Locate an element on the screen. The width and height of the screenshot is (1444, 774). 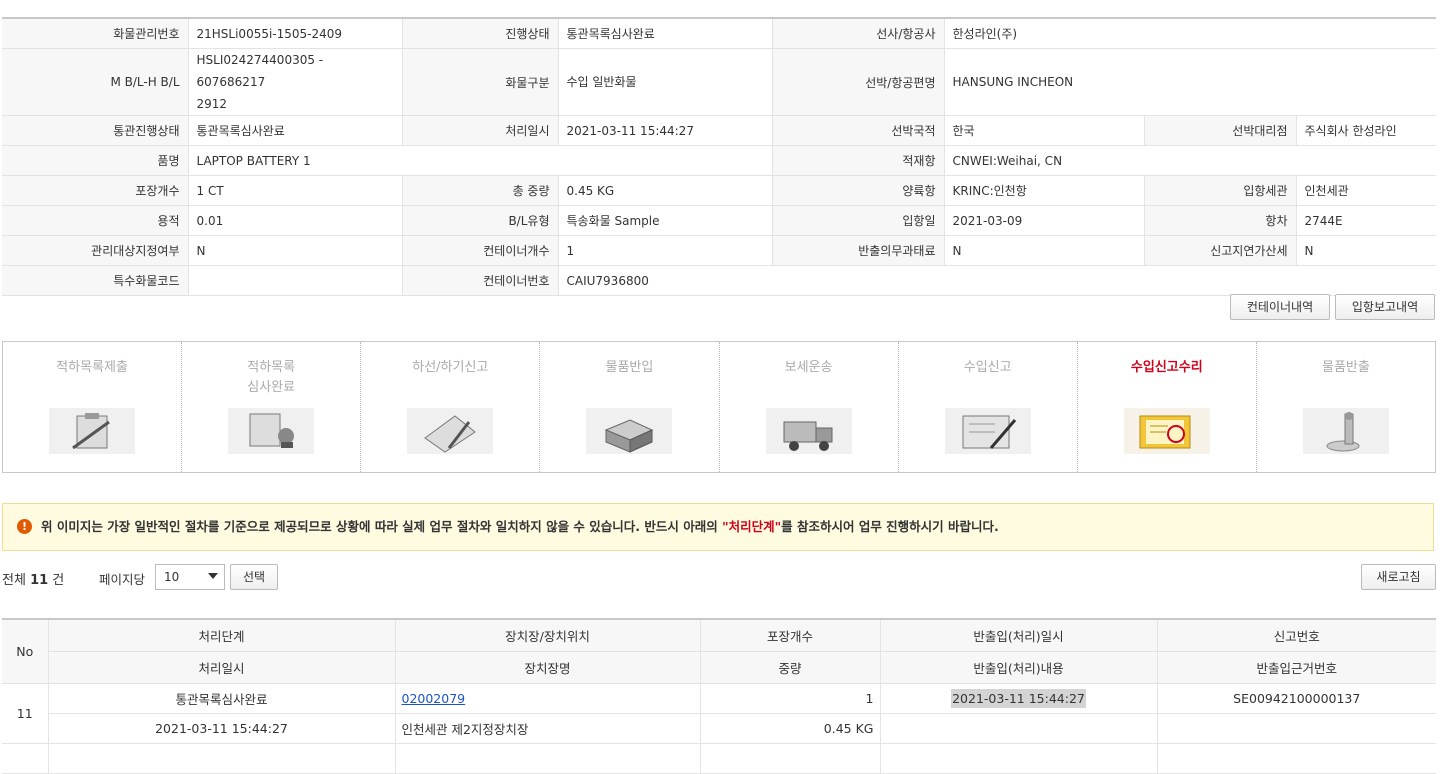
process-step-label: 물품반출 is located at coordinates (1346, 367).